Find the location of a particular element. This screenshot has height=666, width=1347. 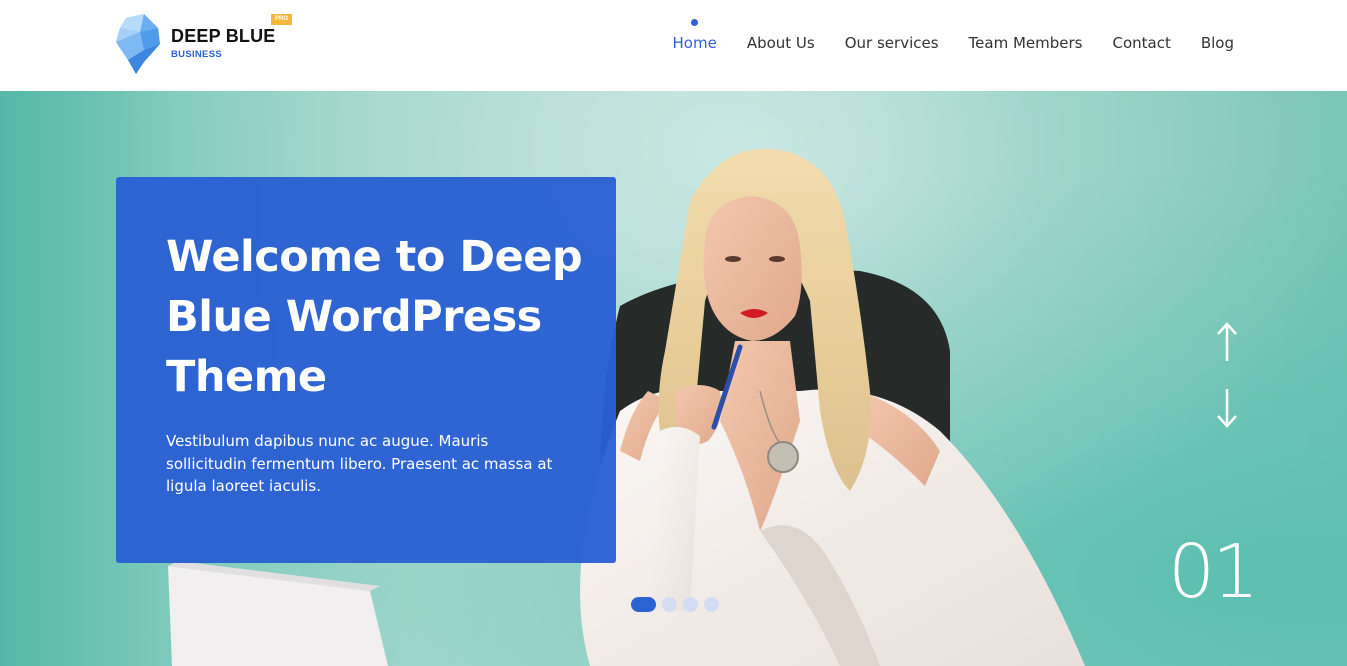

arrow-down-icon is located at coordinates (1227, 408).